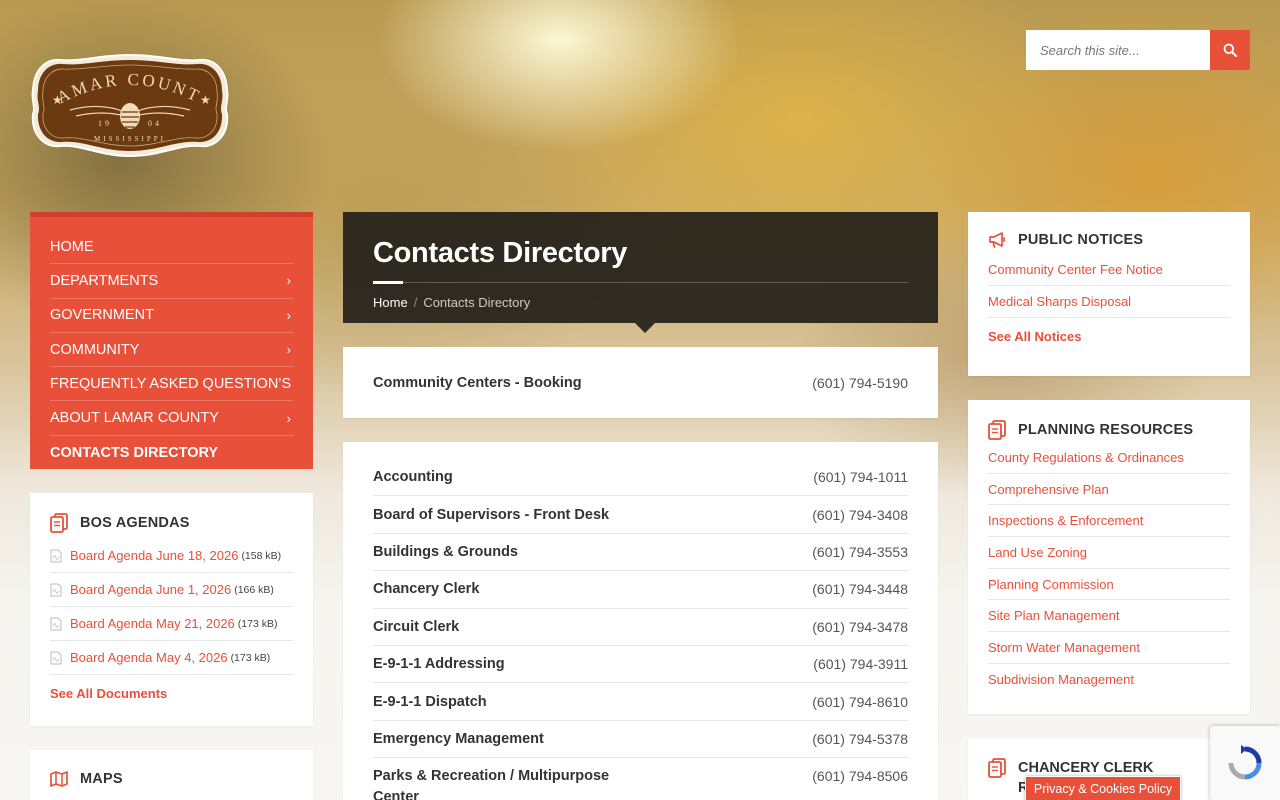 Image resolution: width=1280 pixels, height=800 pixels. Describe the element at coordinates (134, 418) in the screenshot. I see `nav-item-label: ABOUT LAMAR COUNTY` at that location.